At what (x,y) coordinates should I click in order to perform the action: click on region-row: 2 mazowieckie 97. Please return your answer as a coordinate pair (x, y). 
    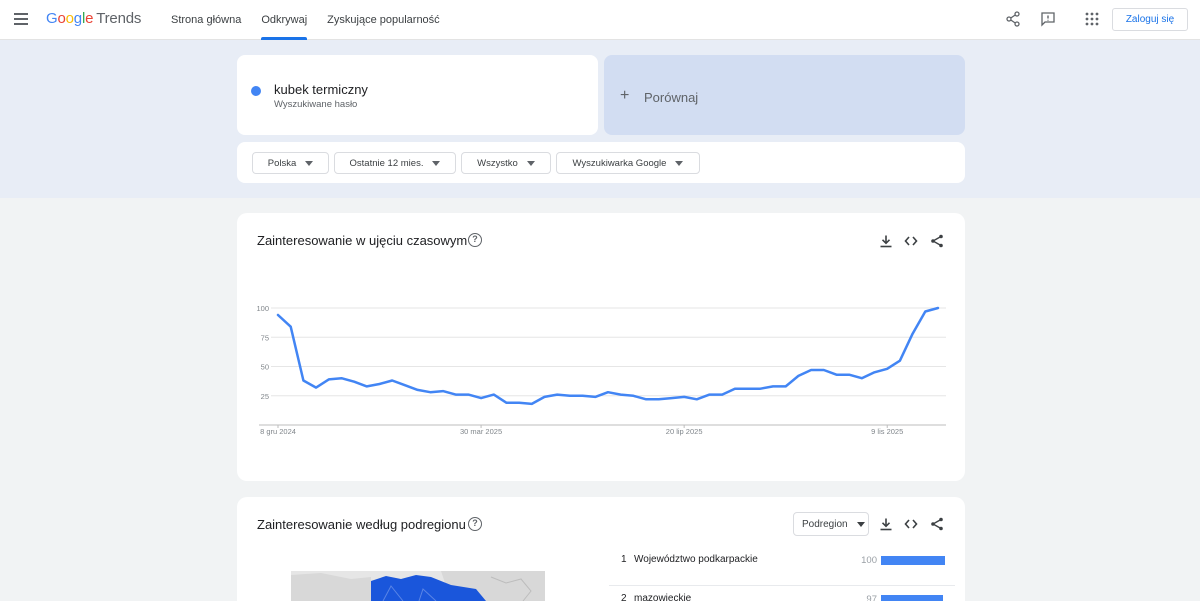
    Looking at the image, I should click on (782, 594).